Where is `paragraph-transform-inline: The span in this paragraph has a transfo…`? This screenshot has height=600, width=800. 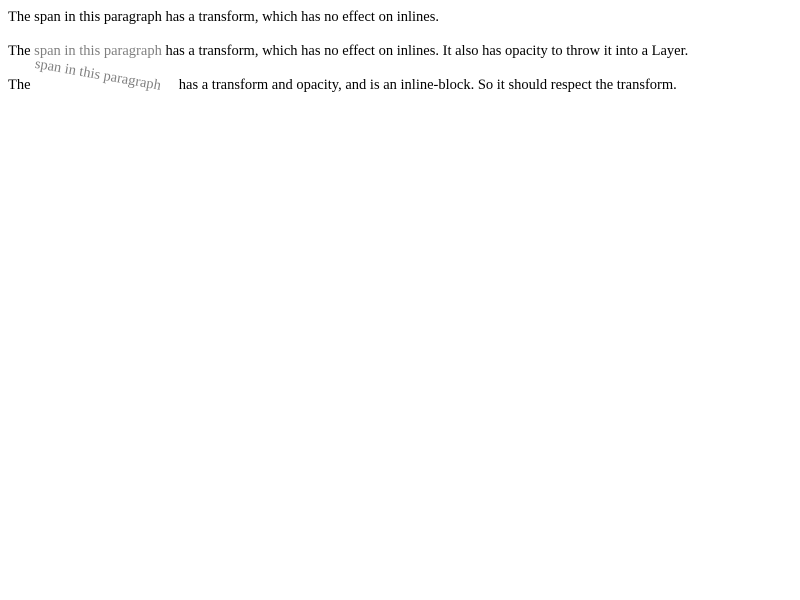 paragraph-transform-inline: The span in this paragraph has a transfo… is located at coordinates (223, 17).